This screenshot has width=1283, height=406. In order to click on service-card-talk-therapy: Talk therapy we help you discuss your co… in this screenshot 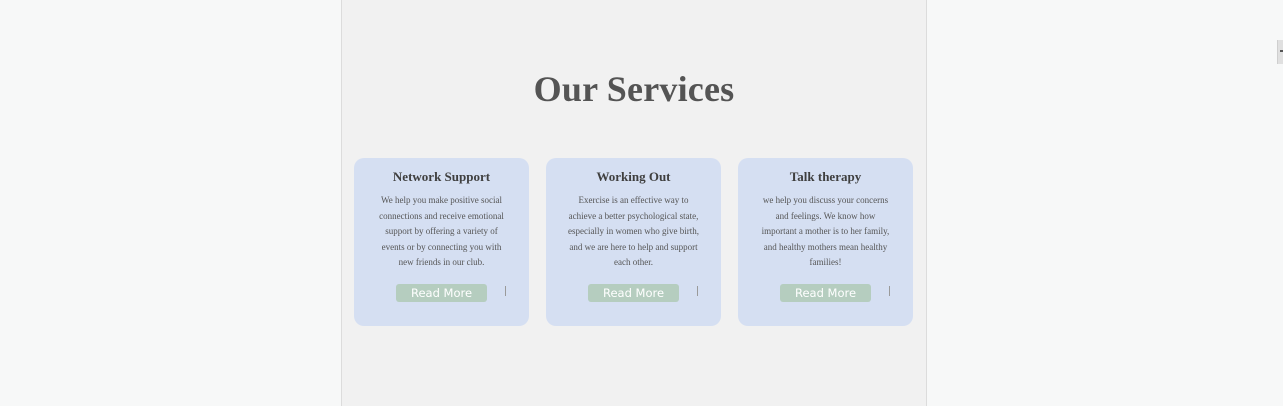, I will do `click(825, 242)`.